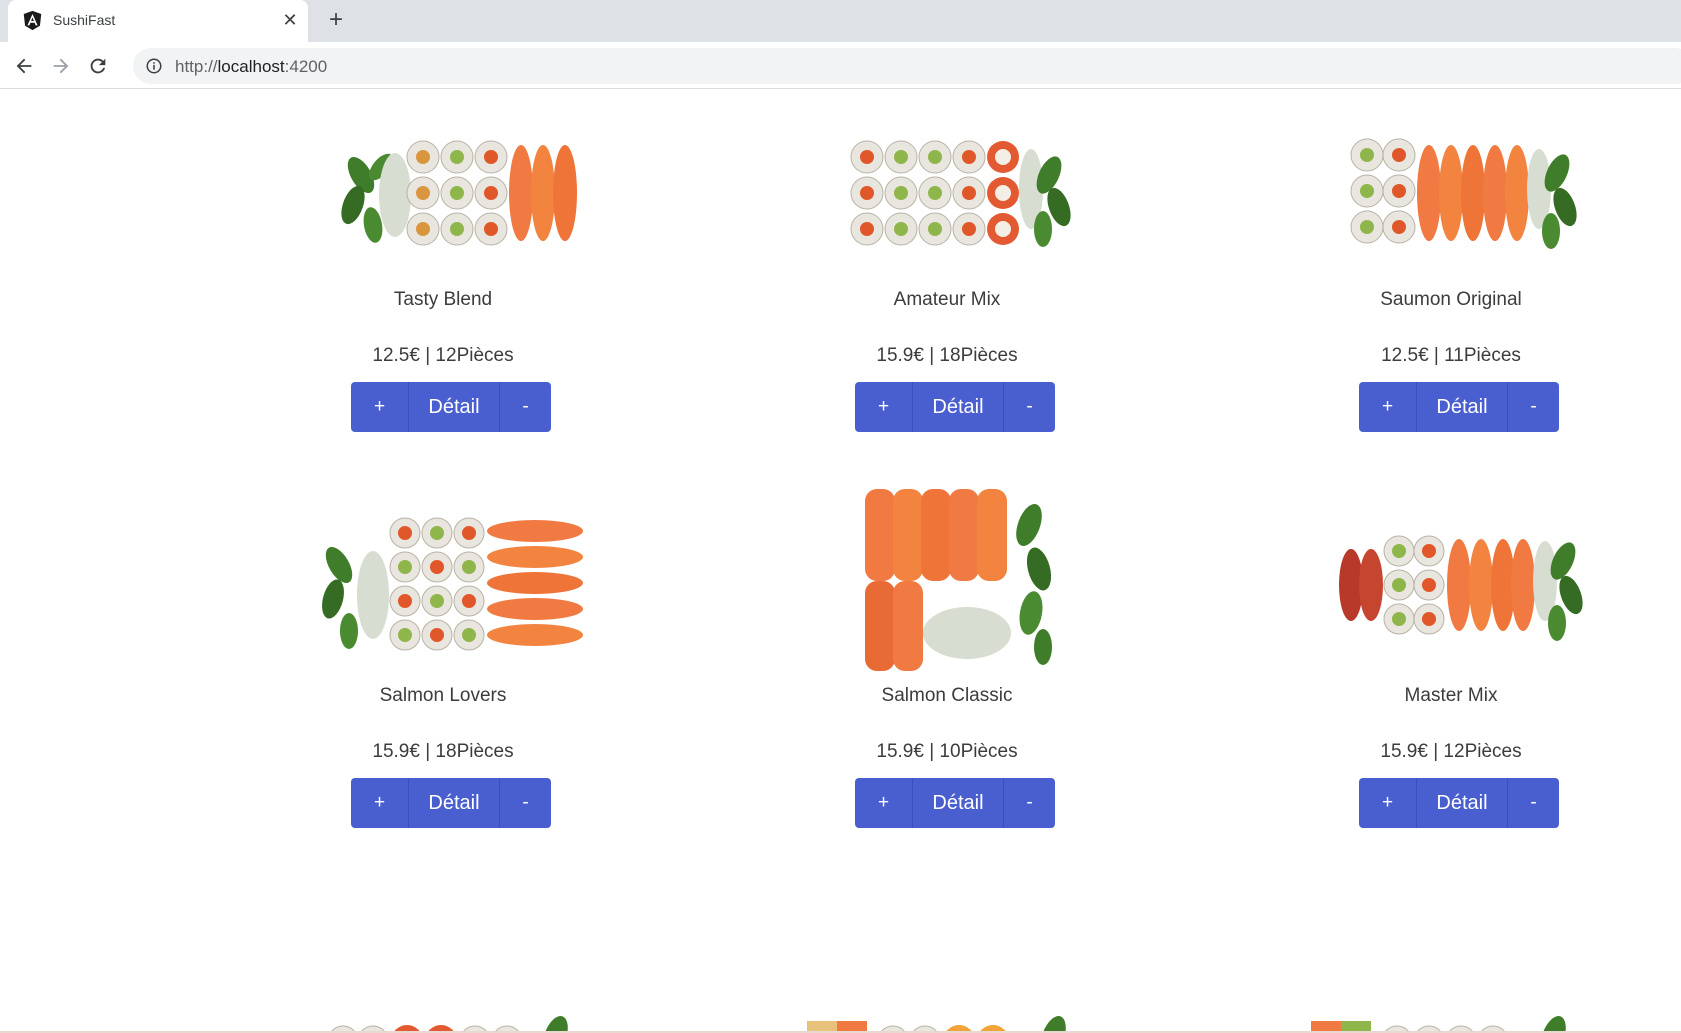 Image resolution: width=1681 pixels, height=1033 pixels. I want to click on angular-logo-icon, so click(32, 20).